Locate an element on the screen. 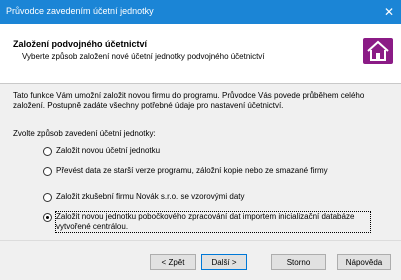  home-icon is located at coordinates (378, 51).